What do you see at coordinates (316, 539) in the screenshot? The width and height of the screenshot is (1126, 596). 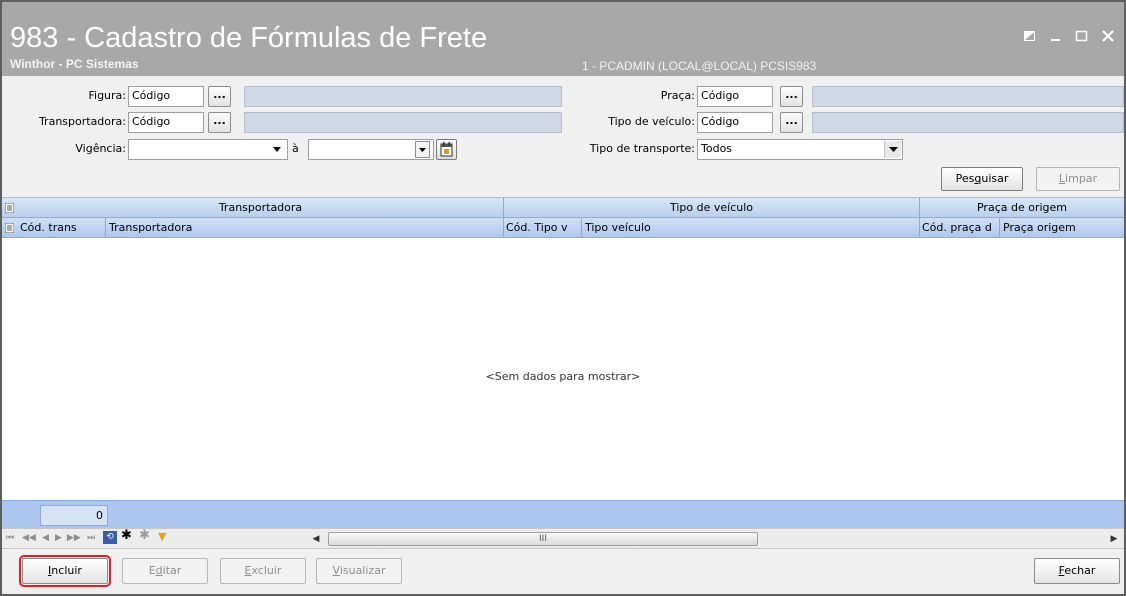 I see `scroll-left-icon: ◀` at bounding box center [316, 539].